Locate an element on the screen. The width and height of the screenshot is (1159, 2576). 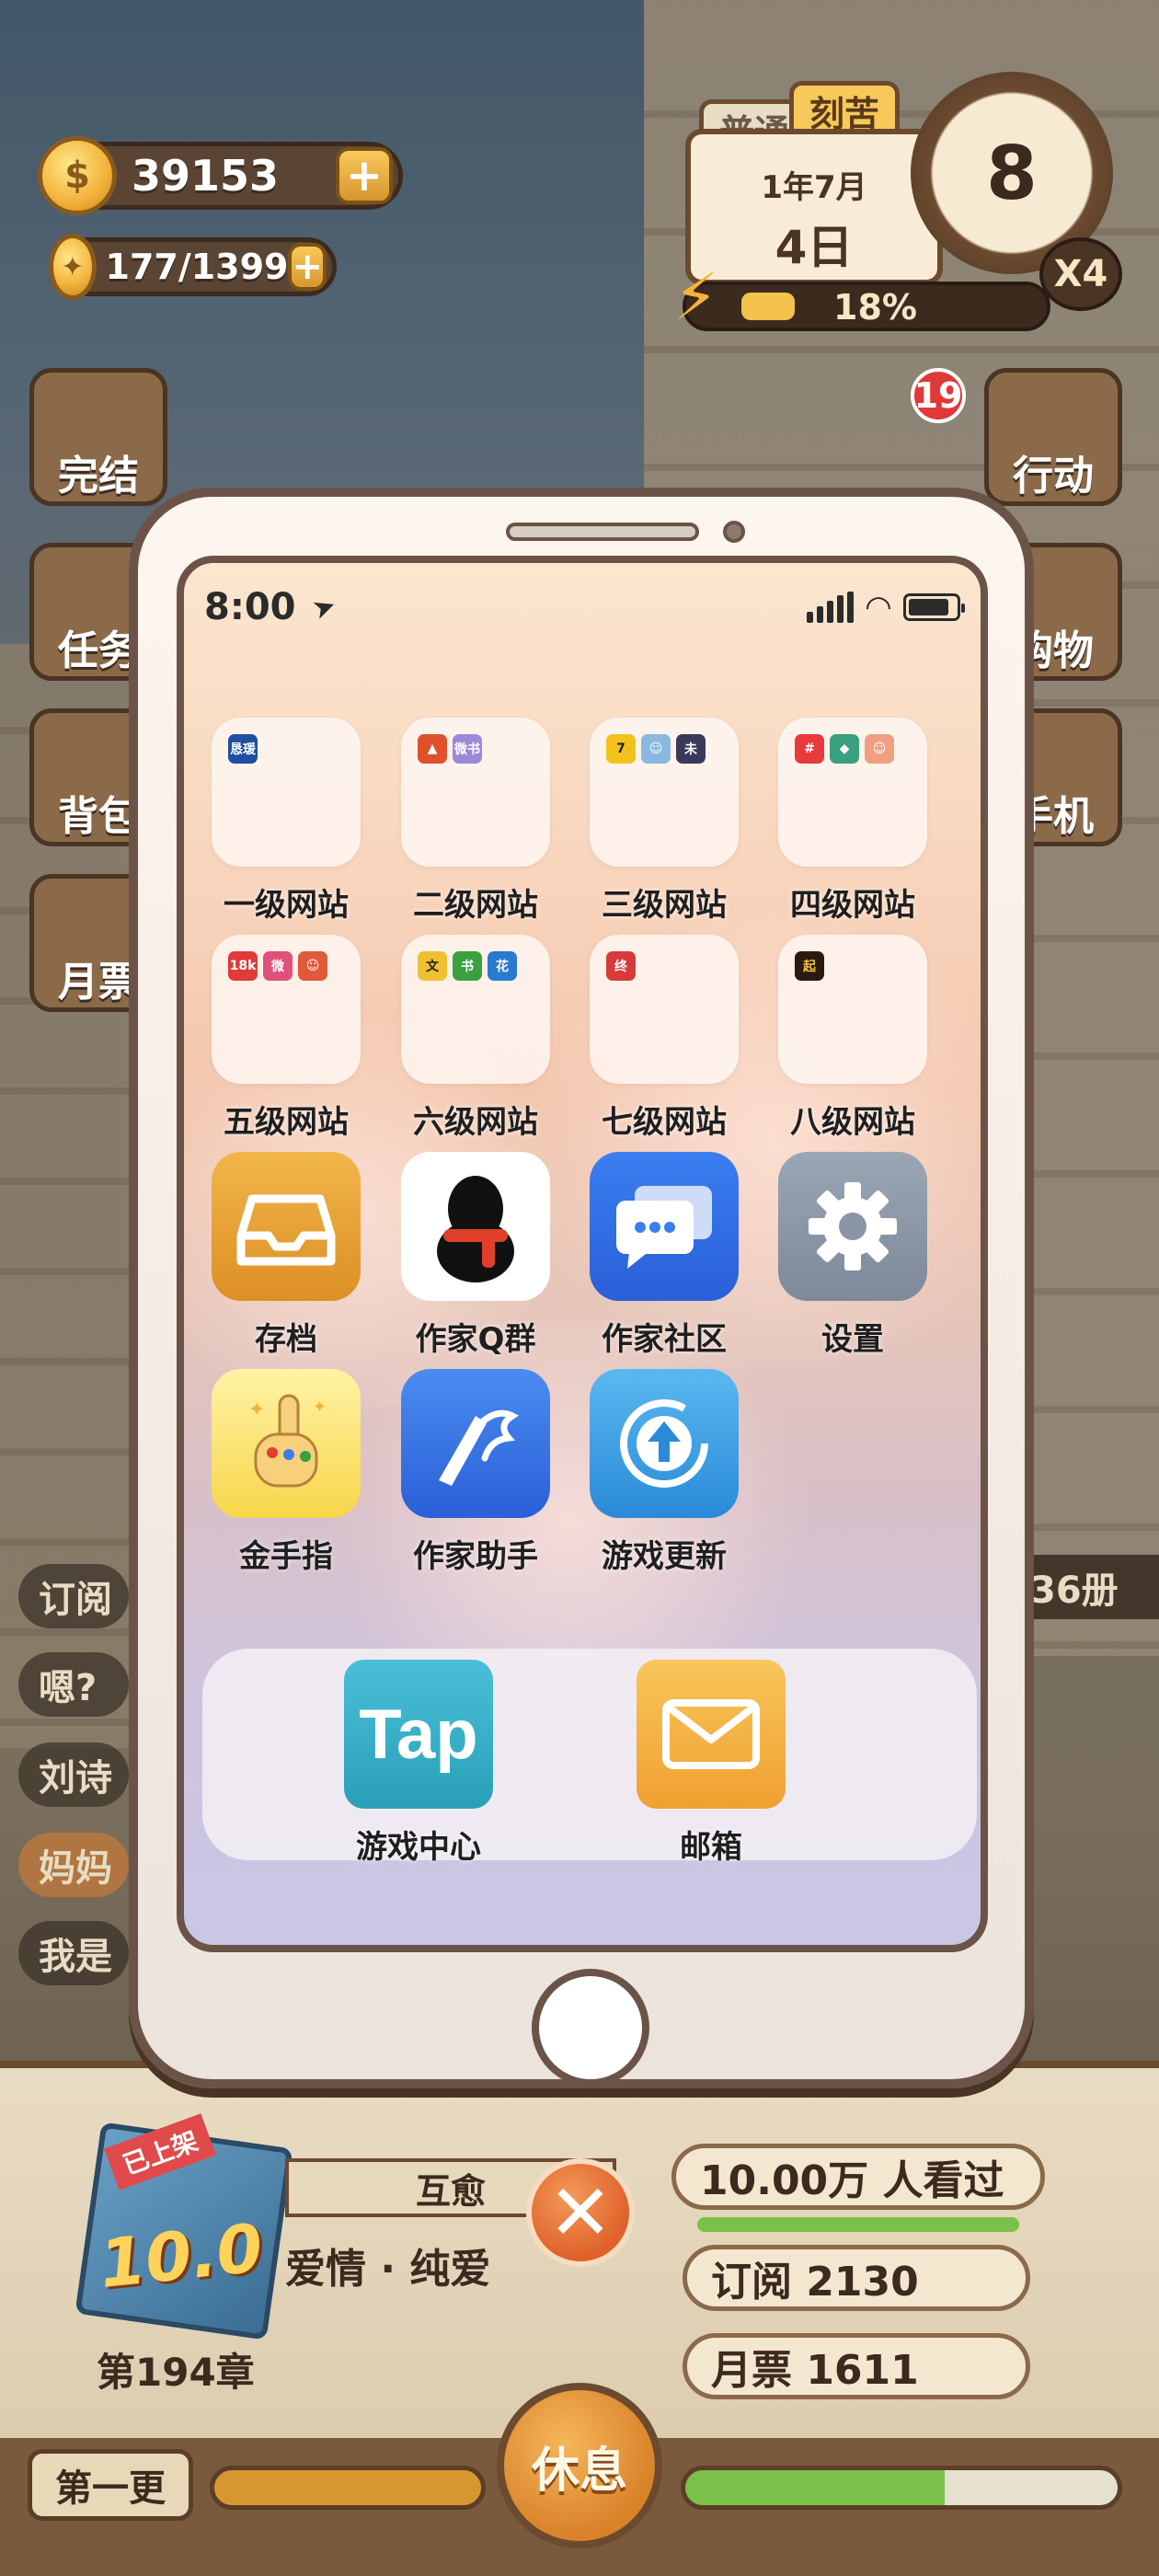
app-label: 邮箱 is located at coordinates (711, 1847).